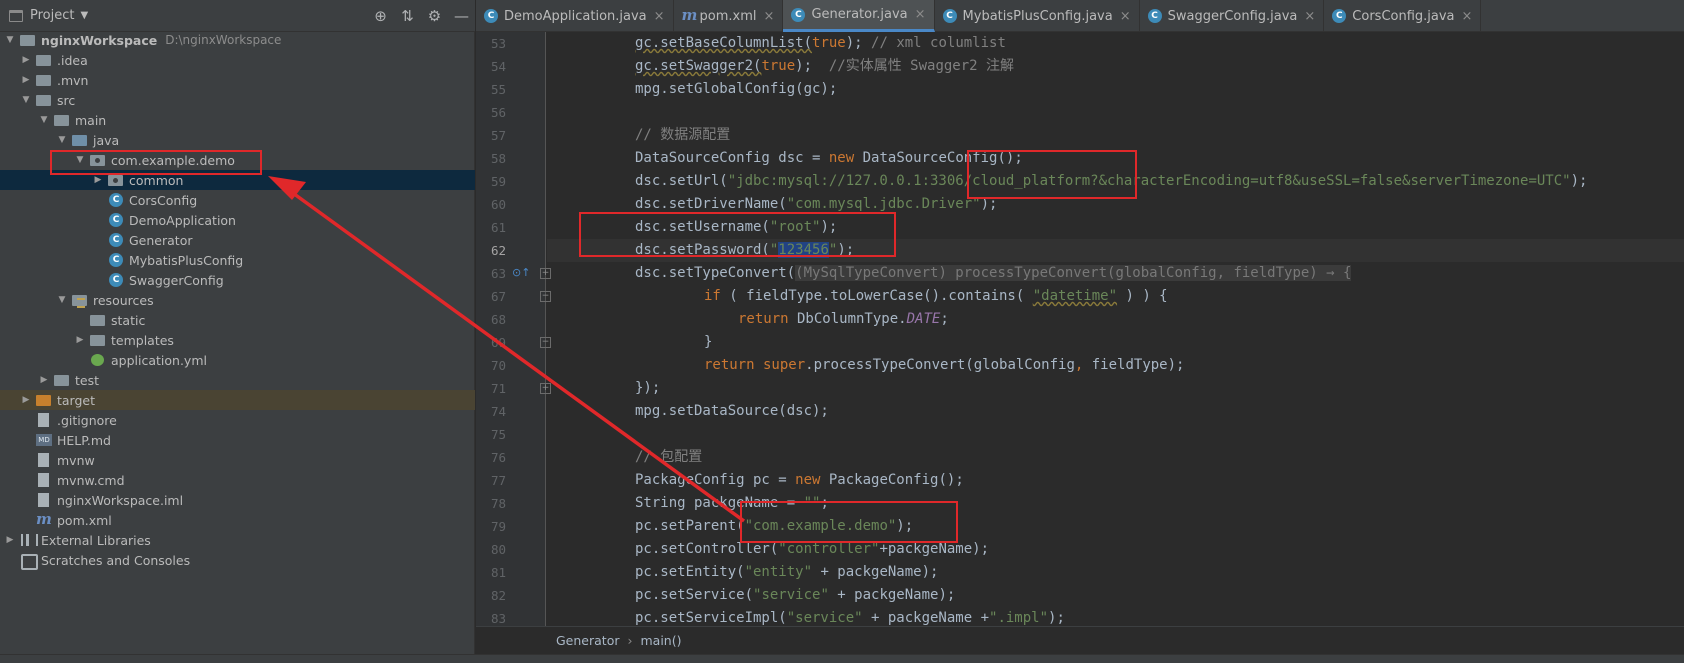 The width and height of the screenshot is (1684, 663). What do you see at coordinates (521, 272) in the screenshot?
I see `override-marker-icon: ⊙↑` at bounding box center [521, 272].